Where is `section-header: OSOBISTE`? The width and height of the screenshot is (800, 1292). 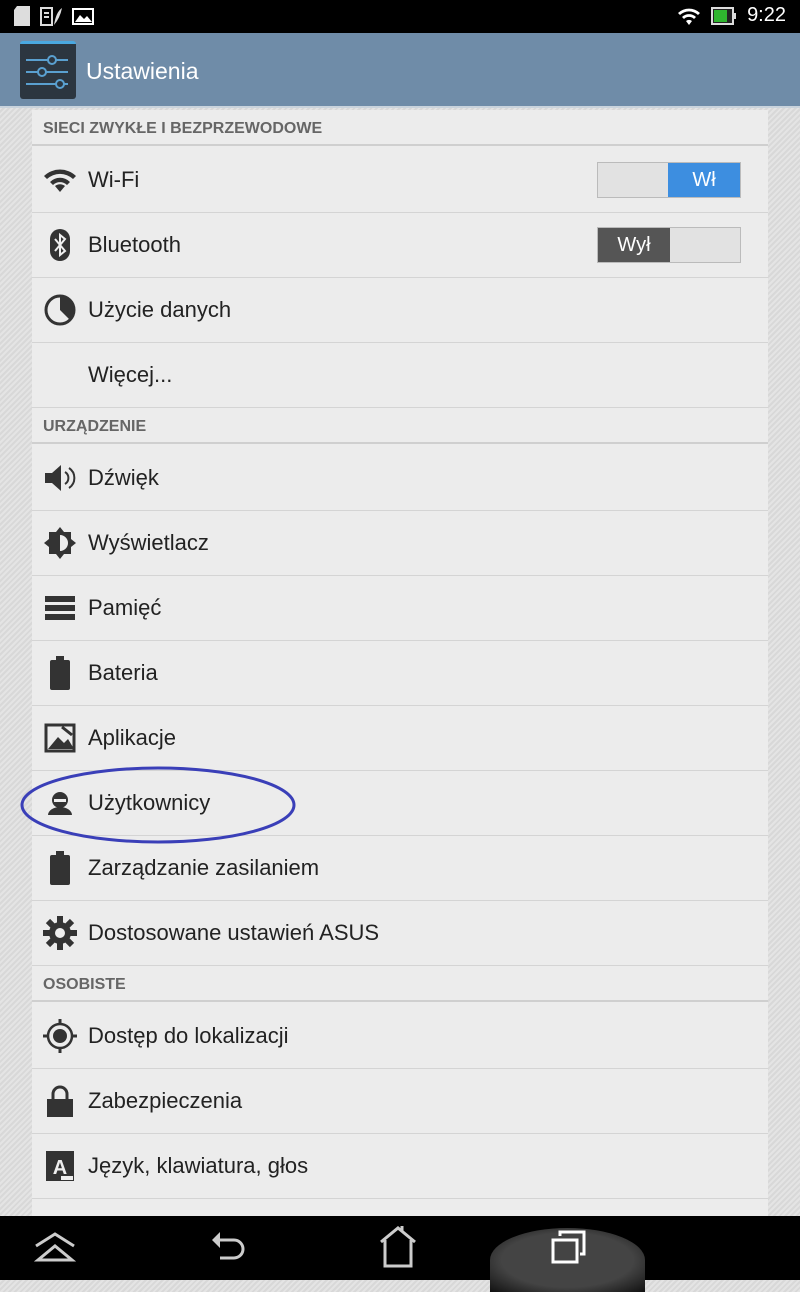 section-header: OSOBISTE is located at coordinates (400, 984).